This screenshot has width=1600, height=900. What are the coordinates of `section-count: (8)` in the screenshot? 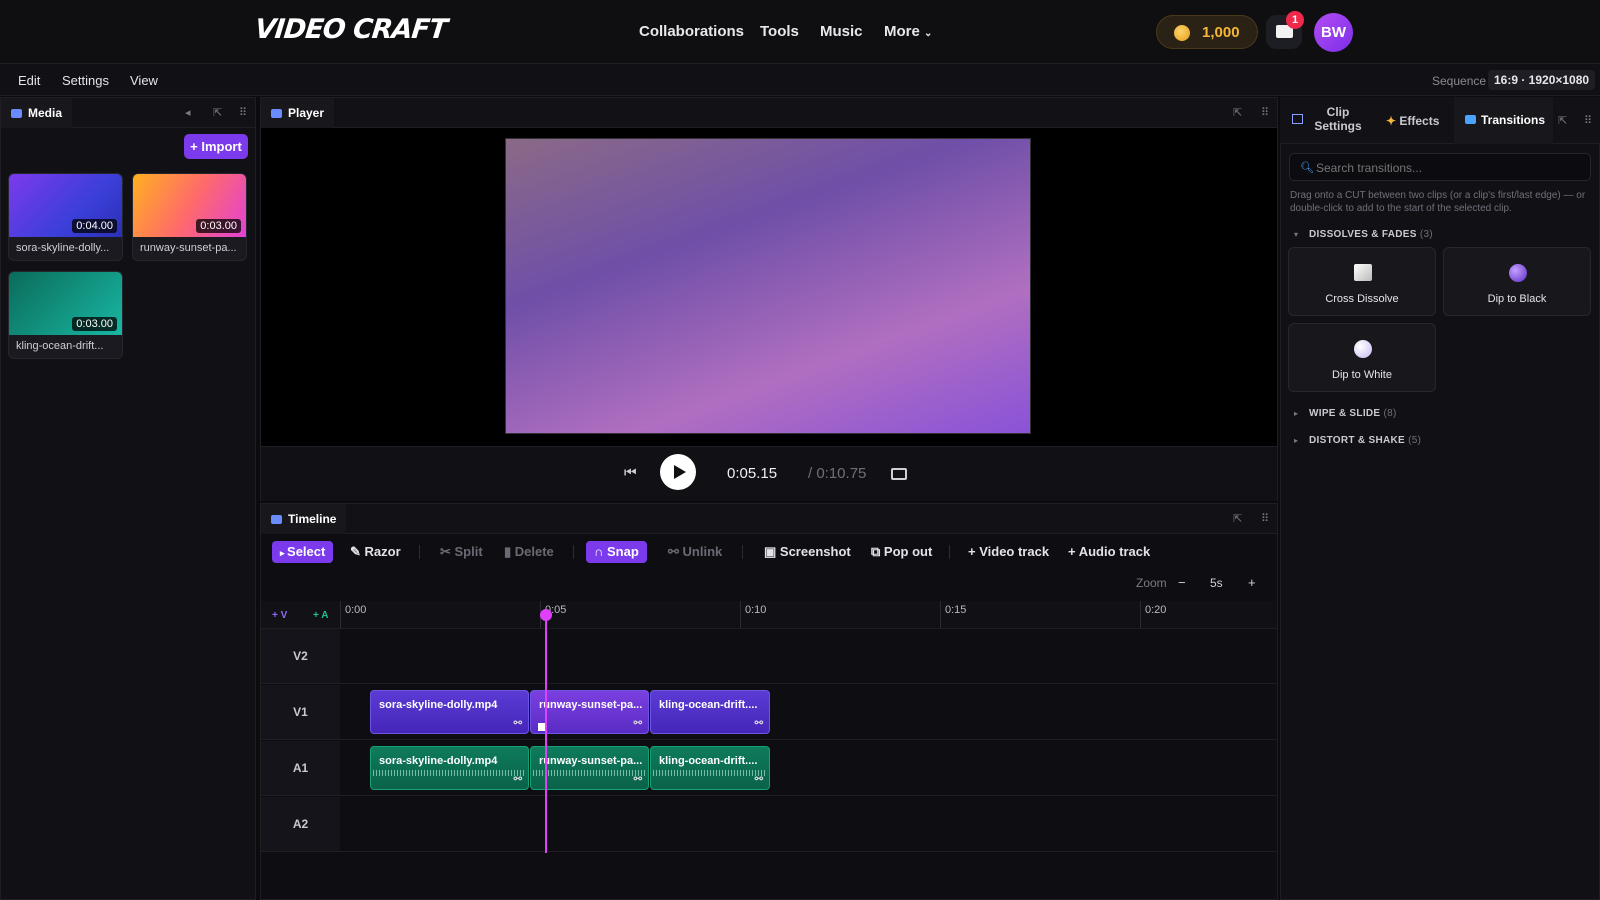 It's located at (1390, 413).